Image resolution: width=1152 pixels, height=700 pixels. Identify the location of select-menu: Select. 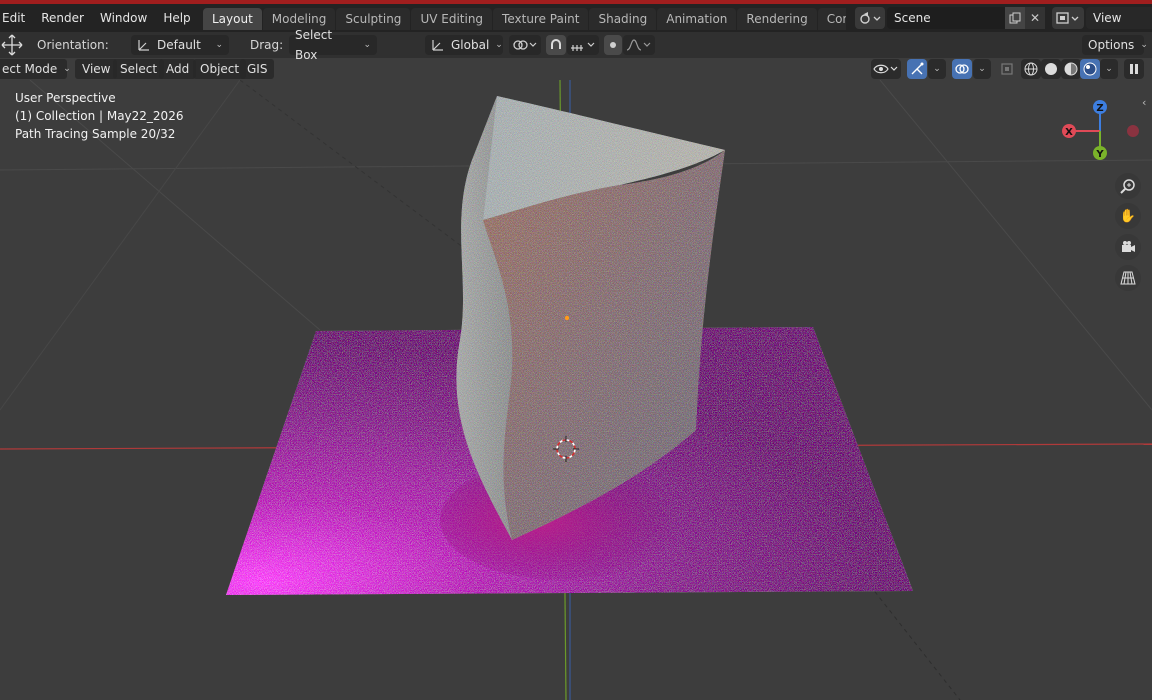
(139, 69).